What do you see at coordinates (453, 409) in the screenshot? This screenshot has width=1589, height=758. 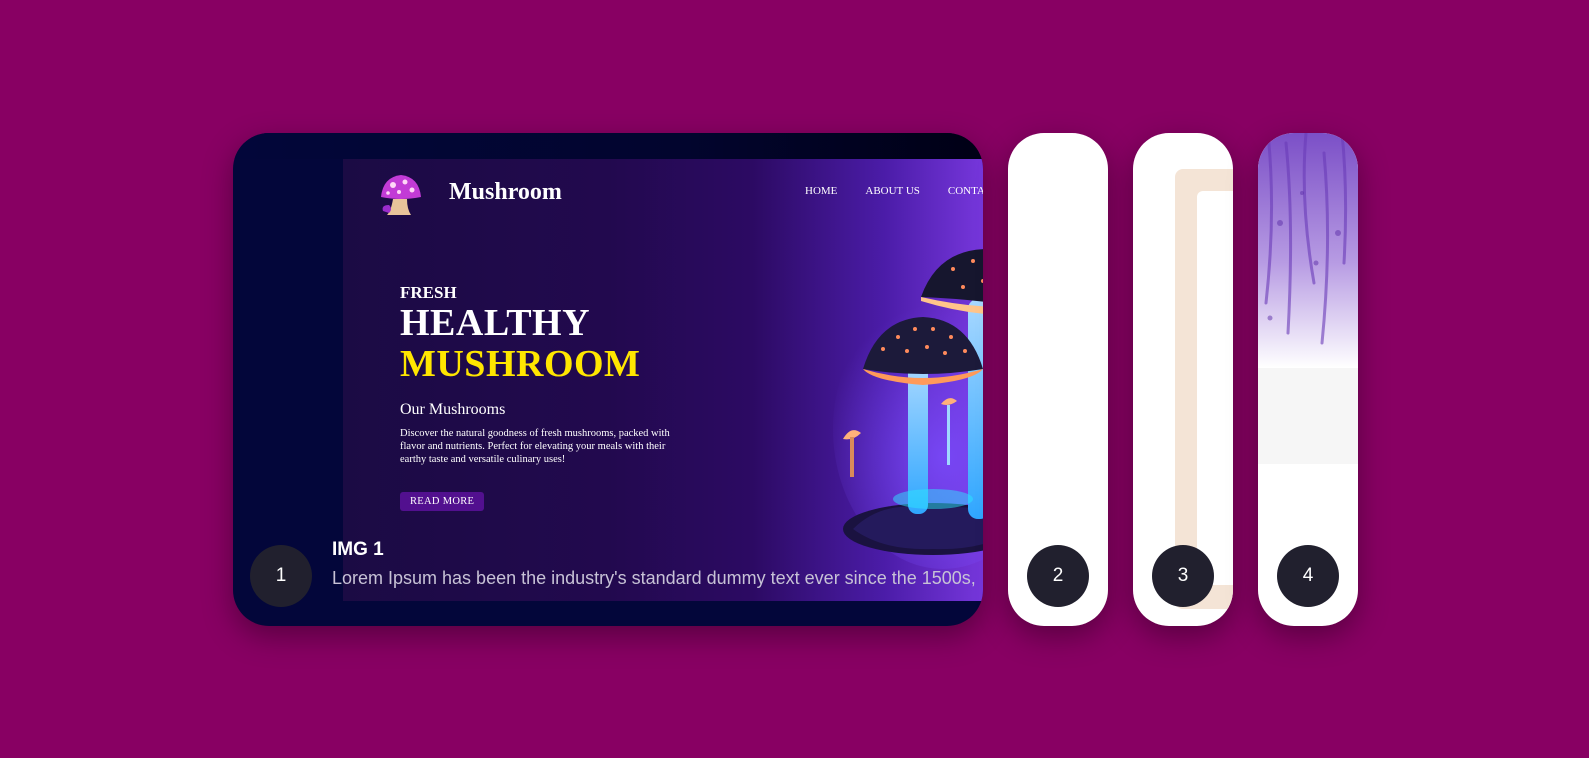 I see `hero-subtitle: Our Mushrooms` at bounding box center [453, 409].